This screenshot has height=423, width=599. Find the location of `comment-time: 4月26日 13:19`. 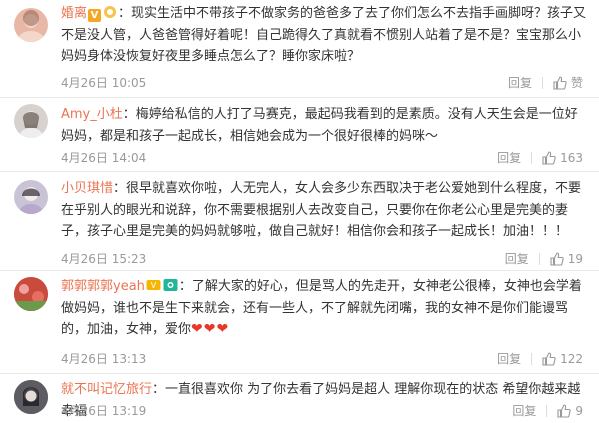

comment-time: 4月26日 13:19 is located at coordinates (104, 411).